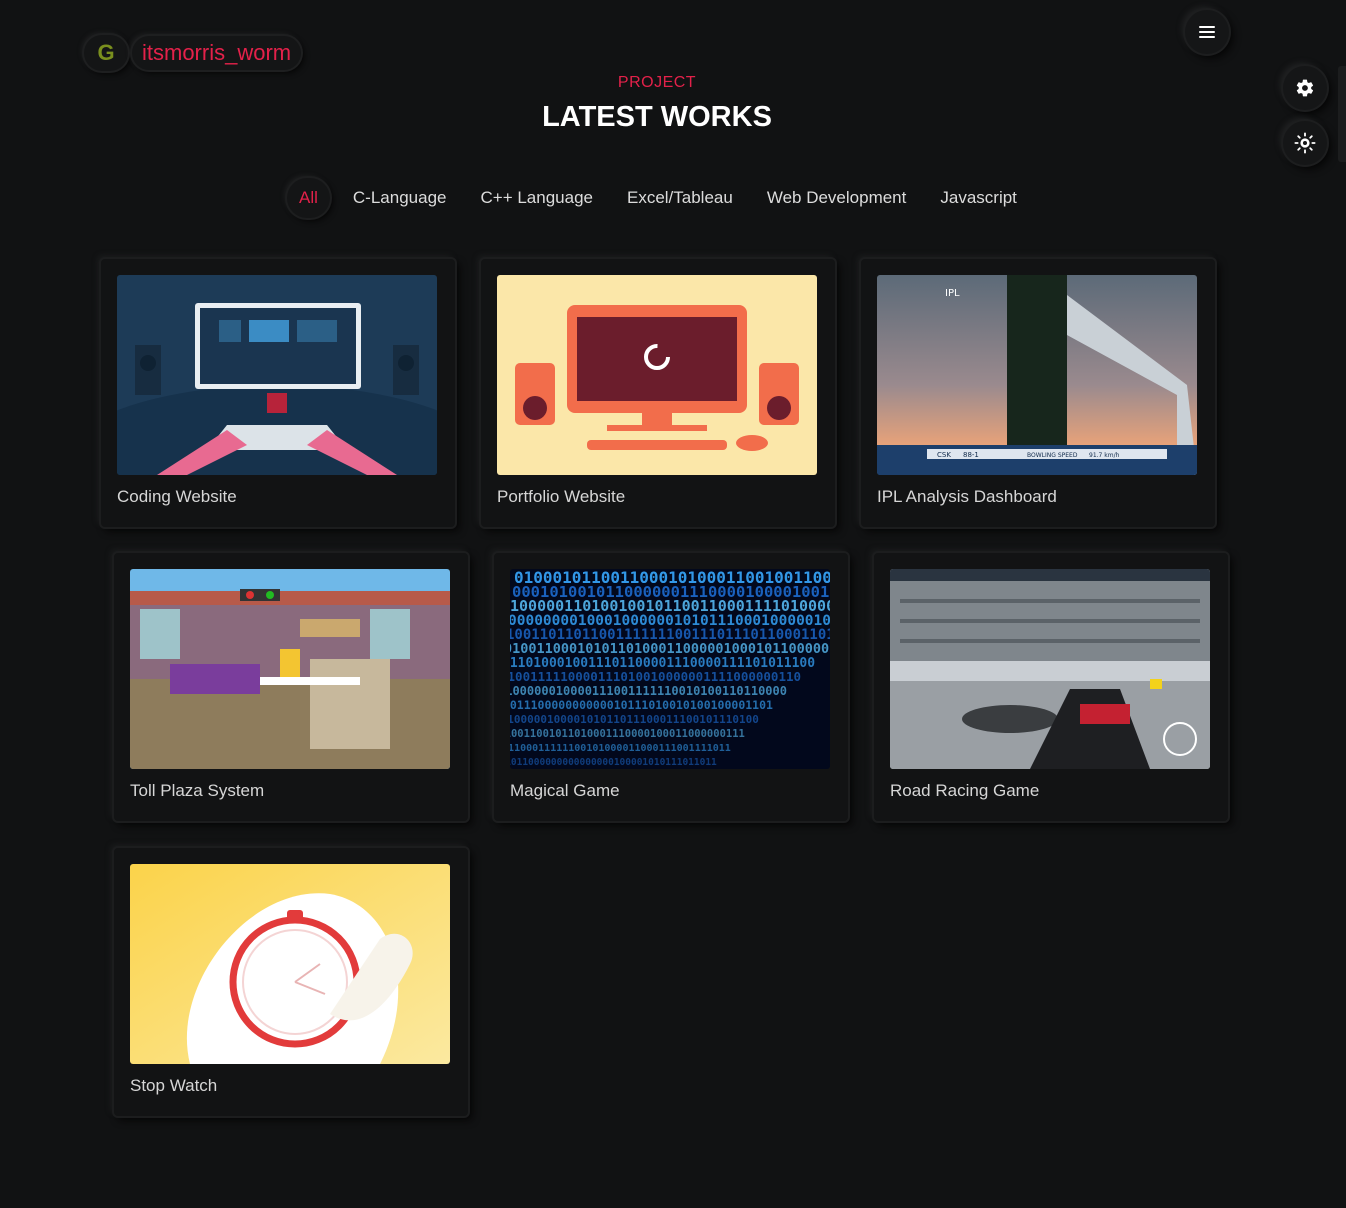 The image size is (1346, 1208). Describe the element at coordinates (965, 790) in the screenshot. I see `project-title: Road Racing Game` at that location.